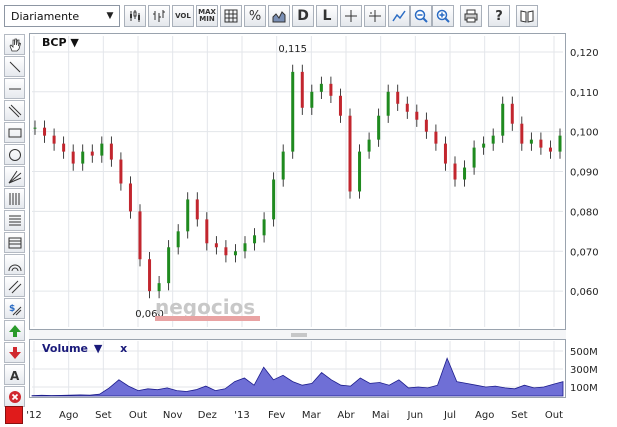 The height and width of the screenshot is (427, 617). I want to click on volume-y-tick-label: 500M, so click(584, 352).